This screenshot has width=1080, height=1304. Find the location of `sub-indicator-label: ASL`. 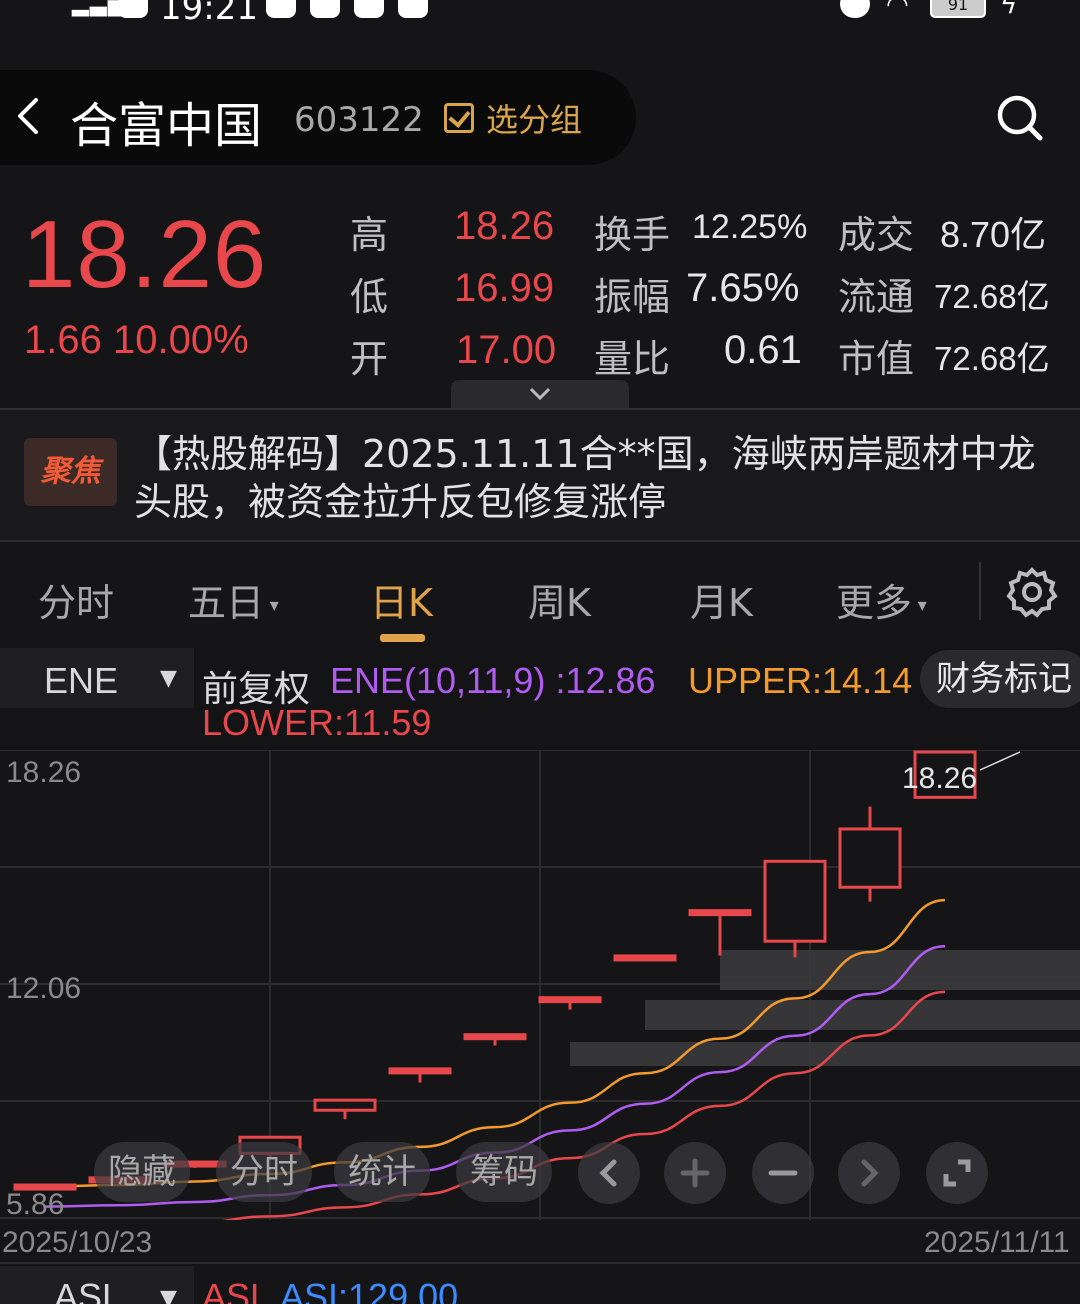

sub-indicator-label: ASL is located at coordinates (88, 1290).